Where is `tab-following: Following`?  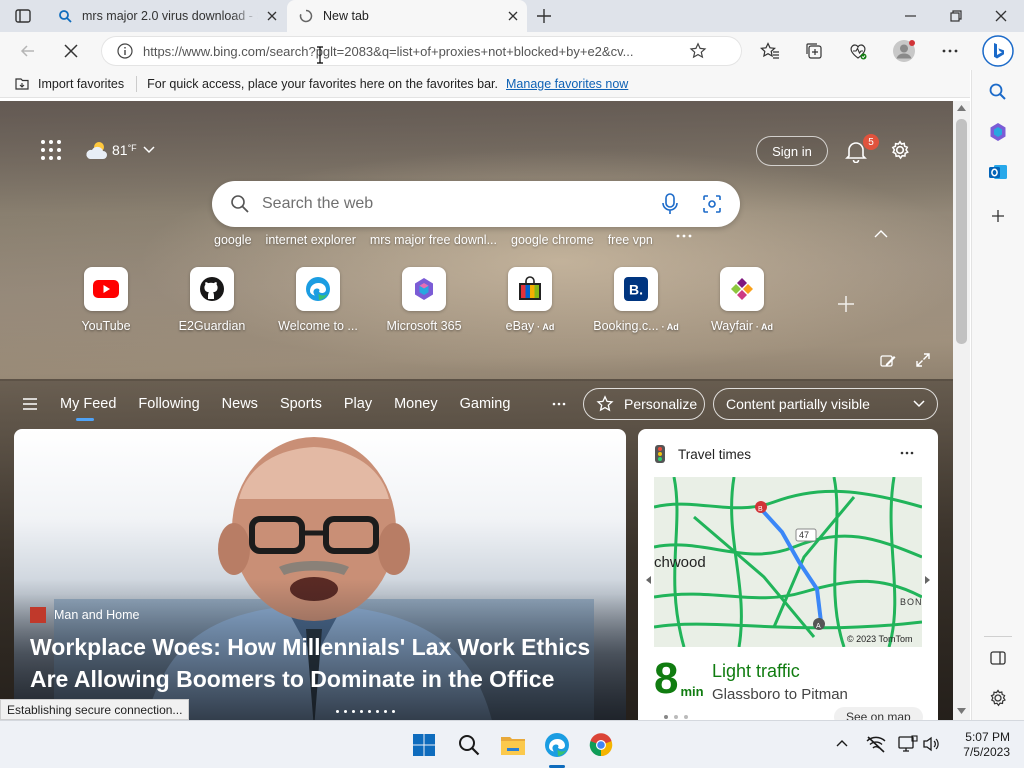 tab-following: Following is located at coordinates (168, 404).